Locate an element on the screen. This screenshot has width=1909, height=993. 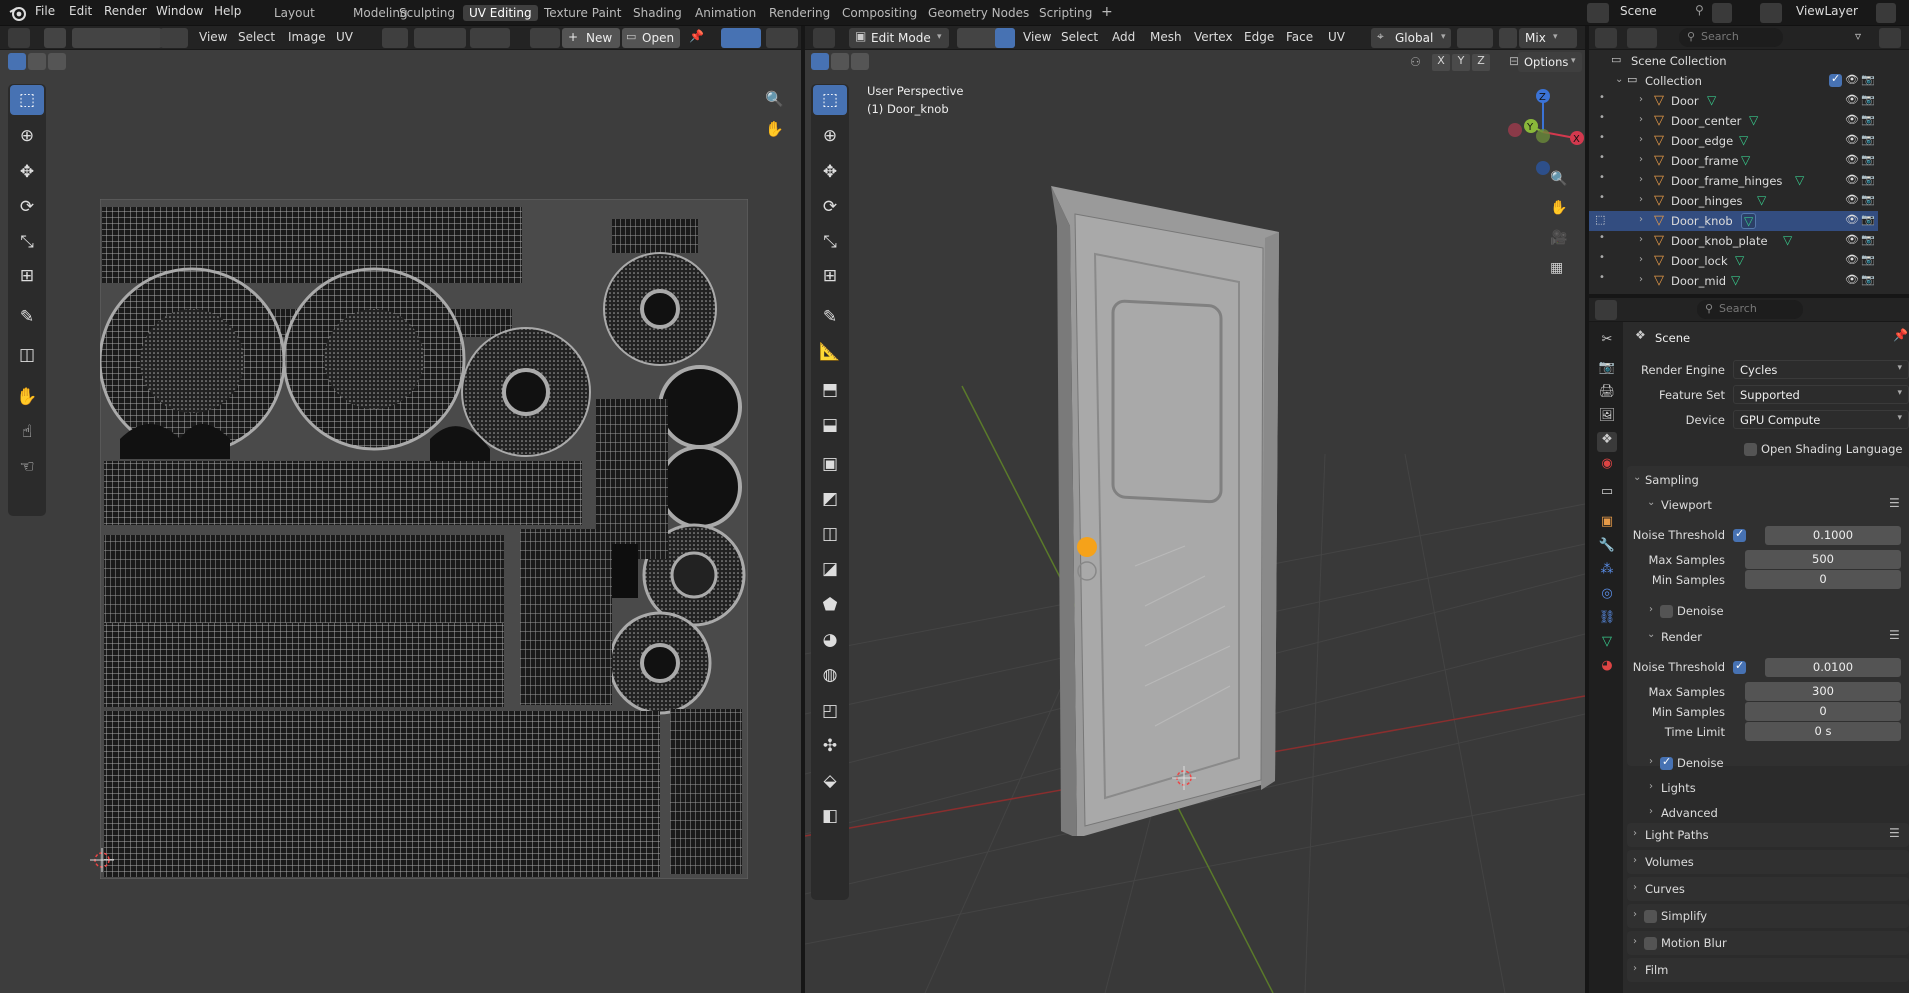
workspace-shading: Shading is located at coordinates (657, 13).